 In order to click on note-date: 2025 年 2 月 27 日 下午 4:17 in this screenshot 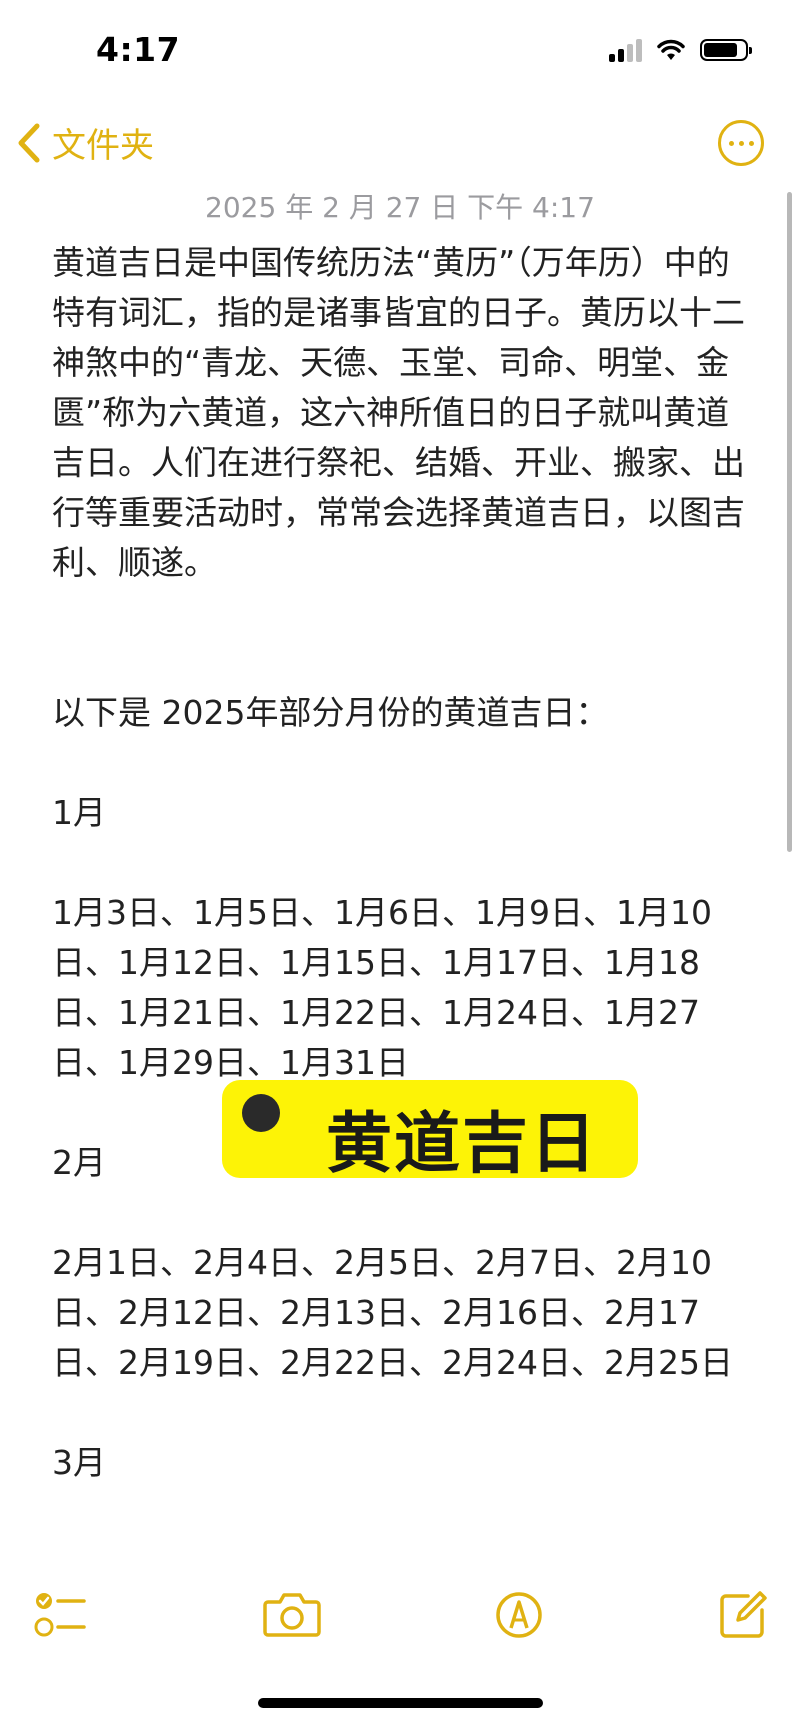, I will do `click(400, 207)`.